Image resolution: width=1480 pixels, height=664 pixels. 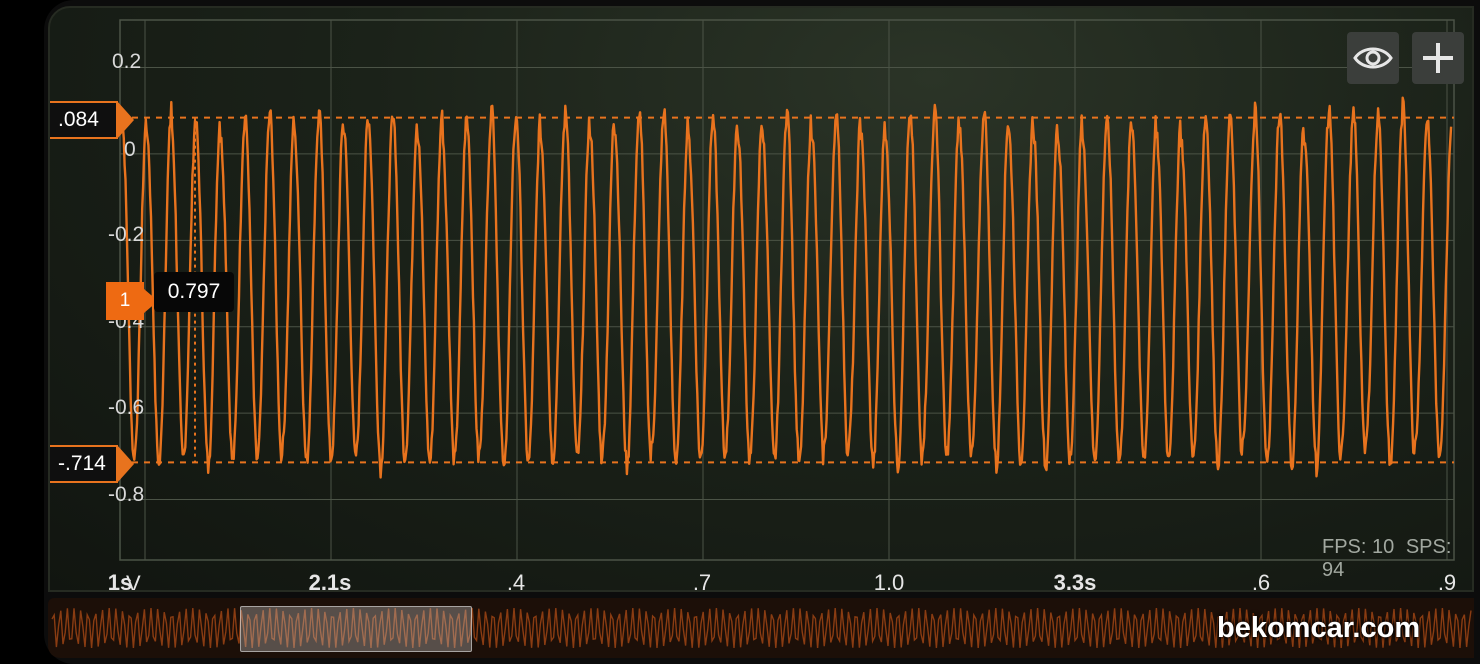 I want to click on x-tick: 2.1s, so click(x=330, y=581).